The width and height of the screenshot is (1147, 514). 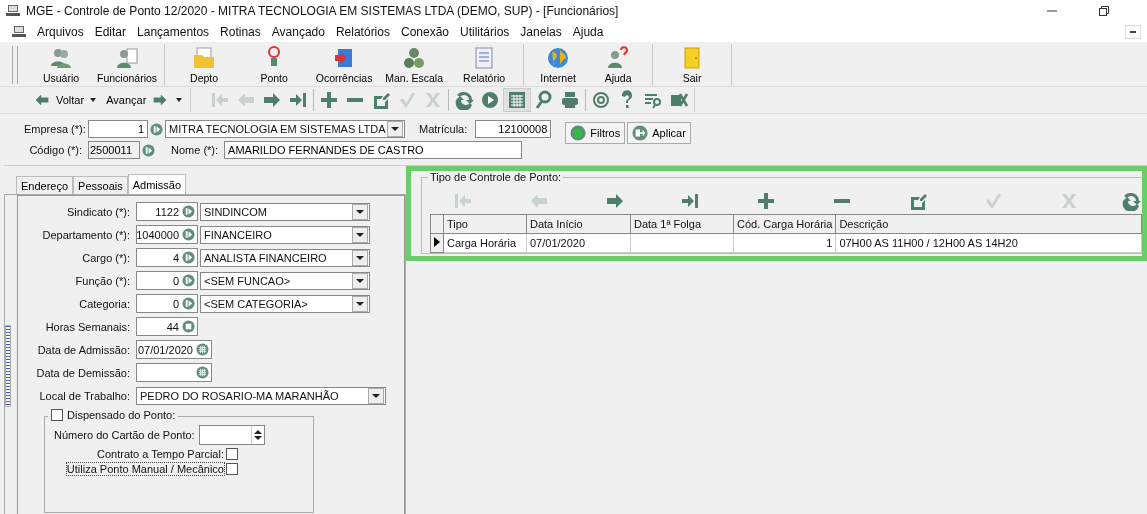 What do you see at coordinates (174, 32) in the screenshot?
I see `menu-item: Lançamentos` at bounding box center [174, 32].